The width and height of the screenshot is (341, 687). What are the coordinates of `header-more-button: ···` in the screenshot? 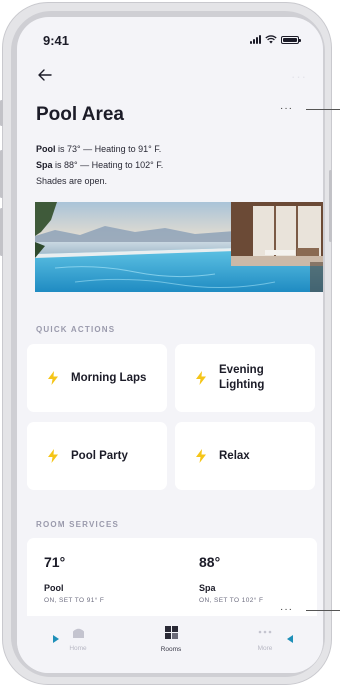 It's located at (299, 76).